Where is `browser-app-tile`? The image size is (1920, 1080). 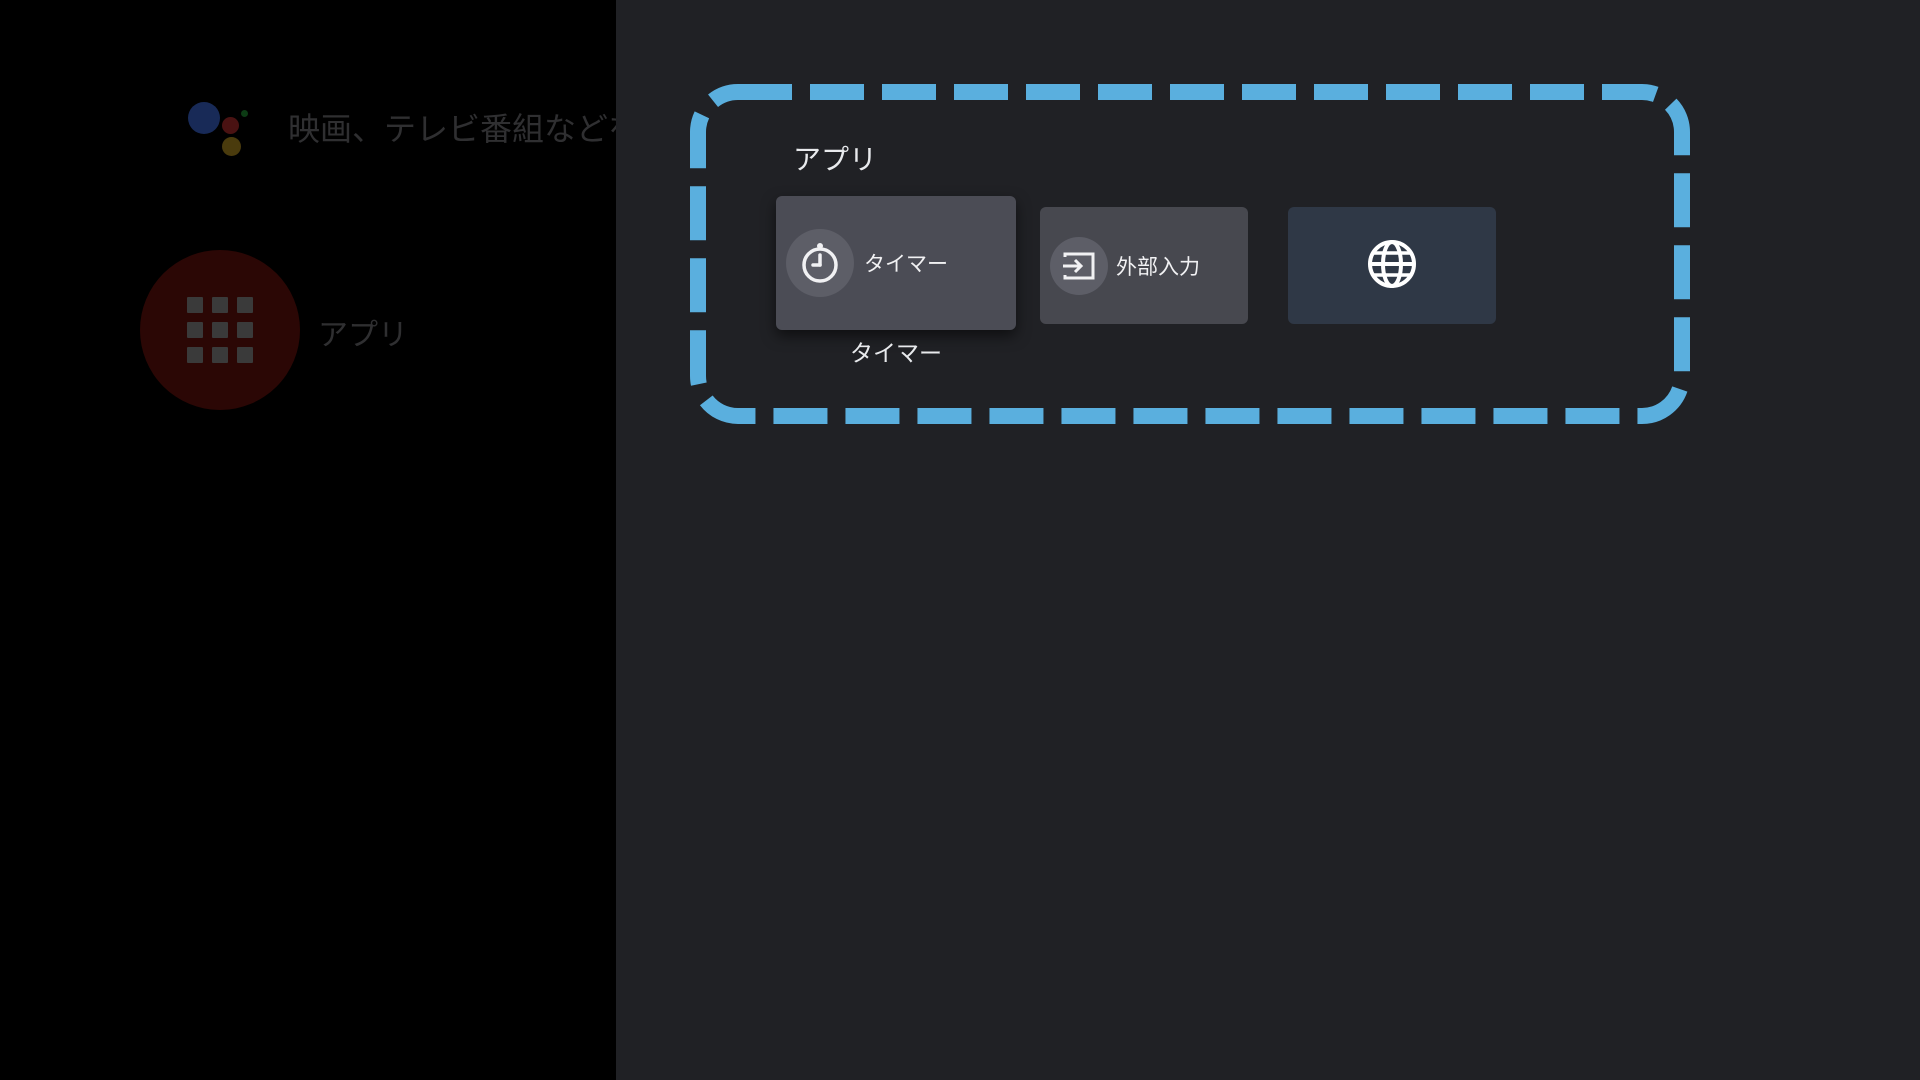
browser-app-tile is located at coordinates (1392, 265).